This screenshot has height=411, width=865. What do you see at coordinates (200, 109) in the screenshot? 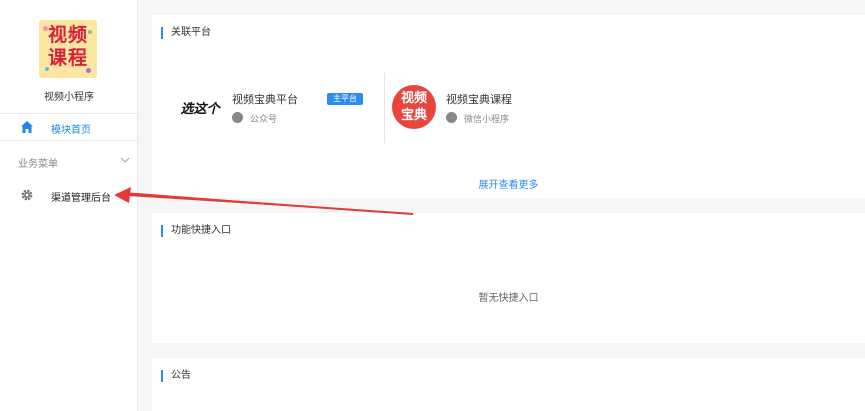
I see `platform-logo-text: 选这个` at bounding box center [200, 109].